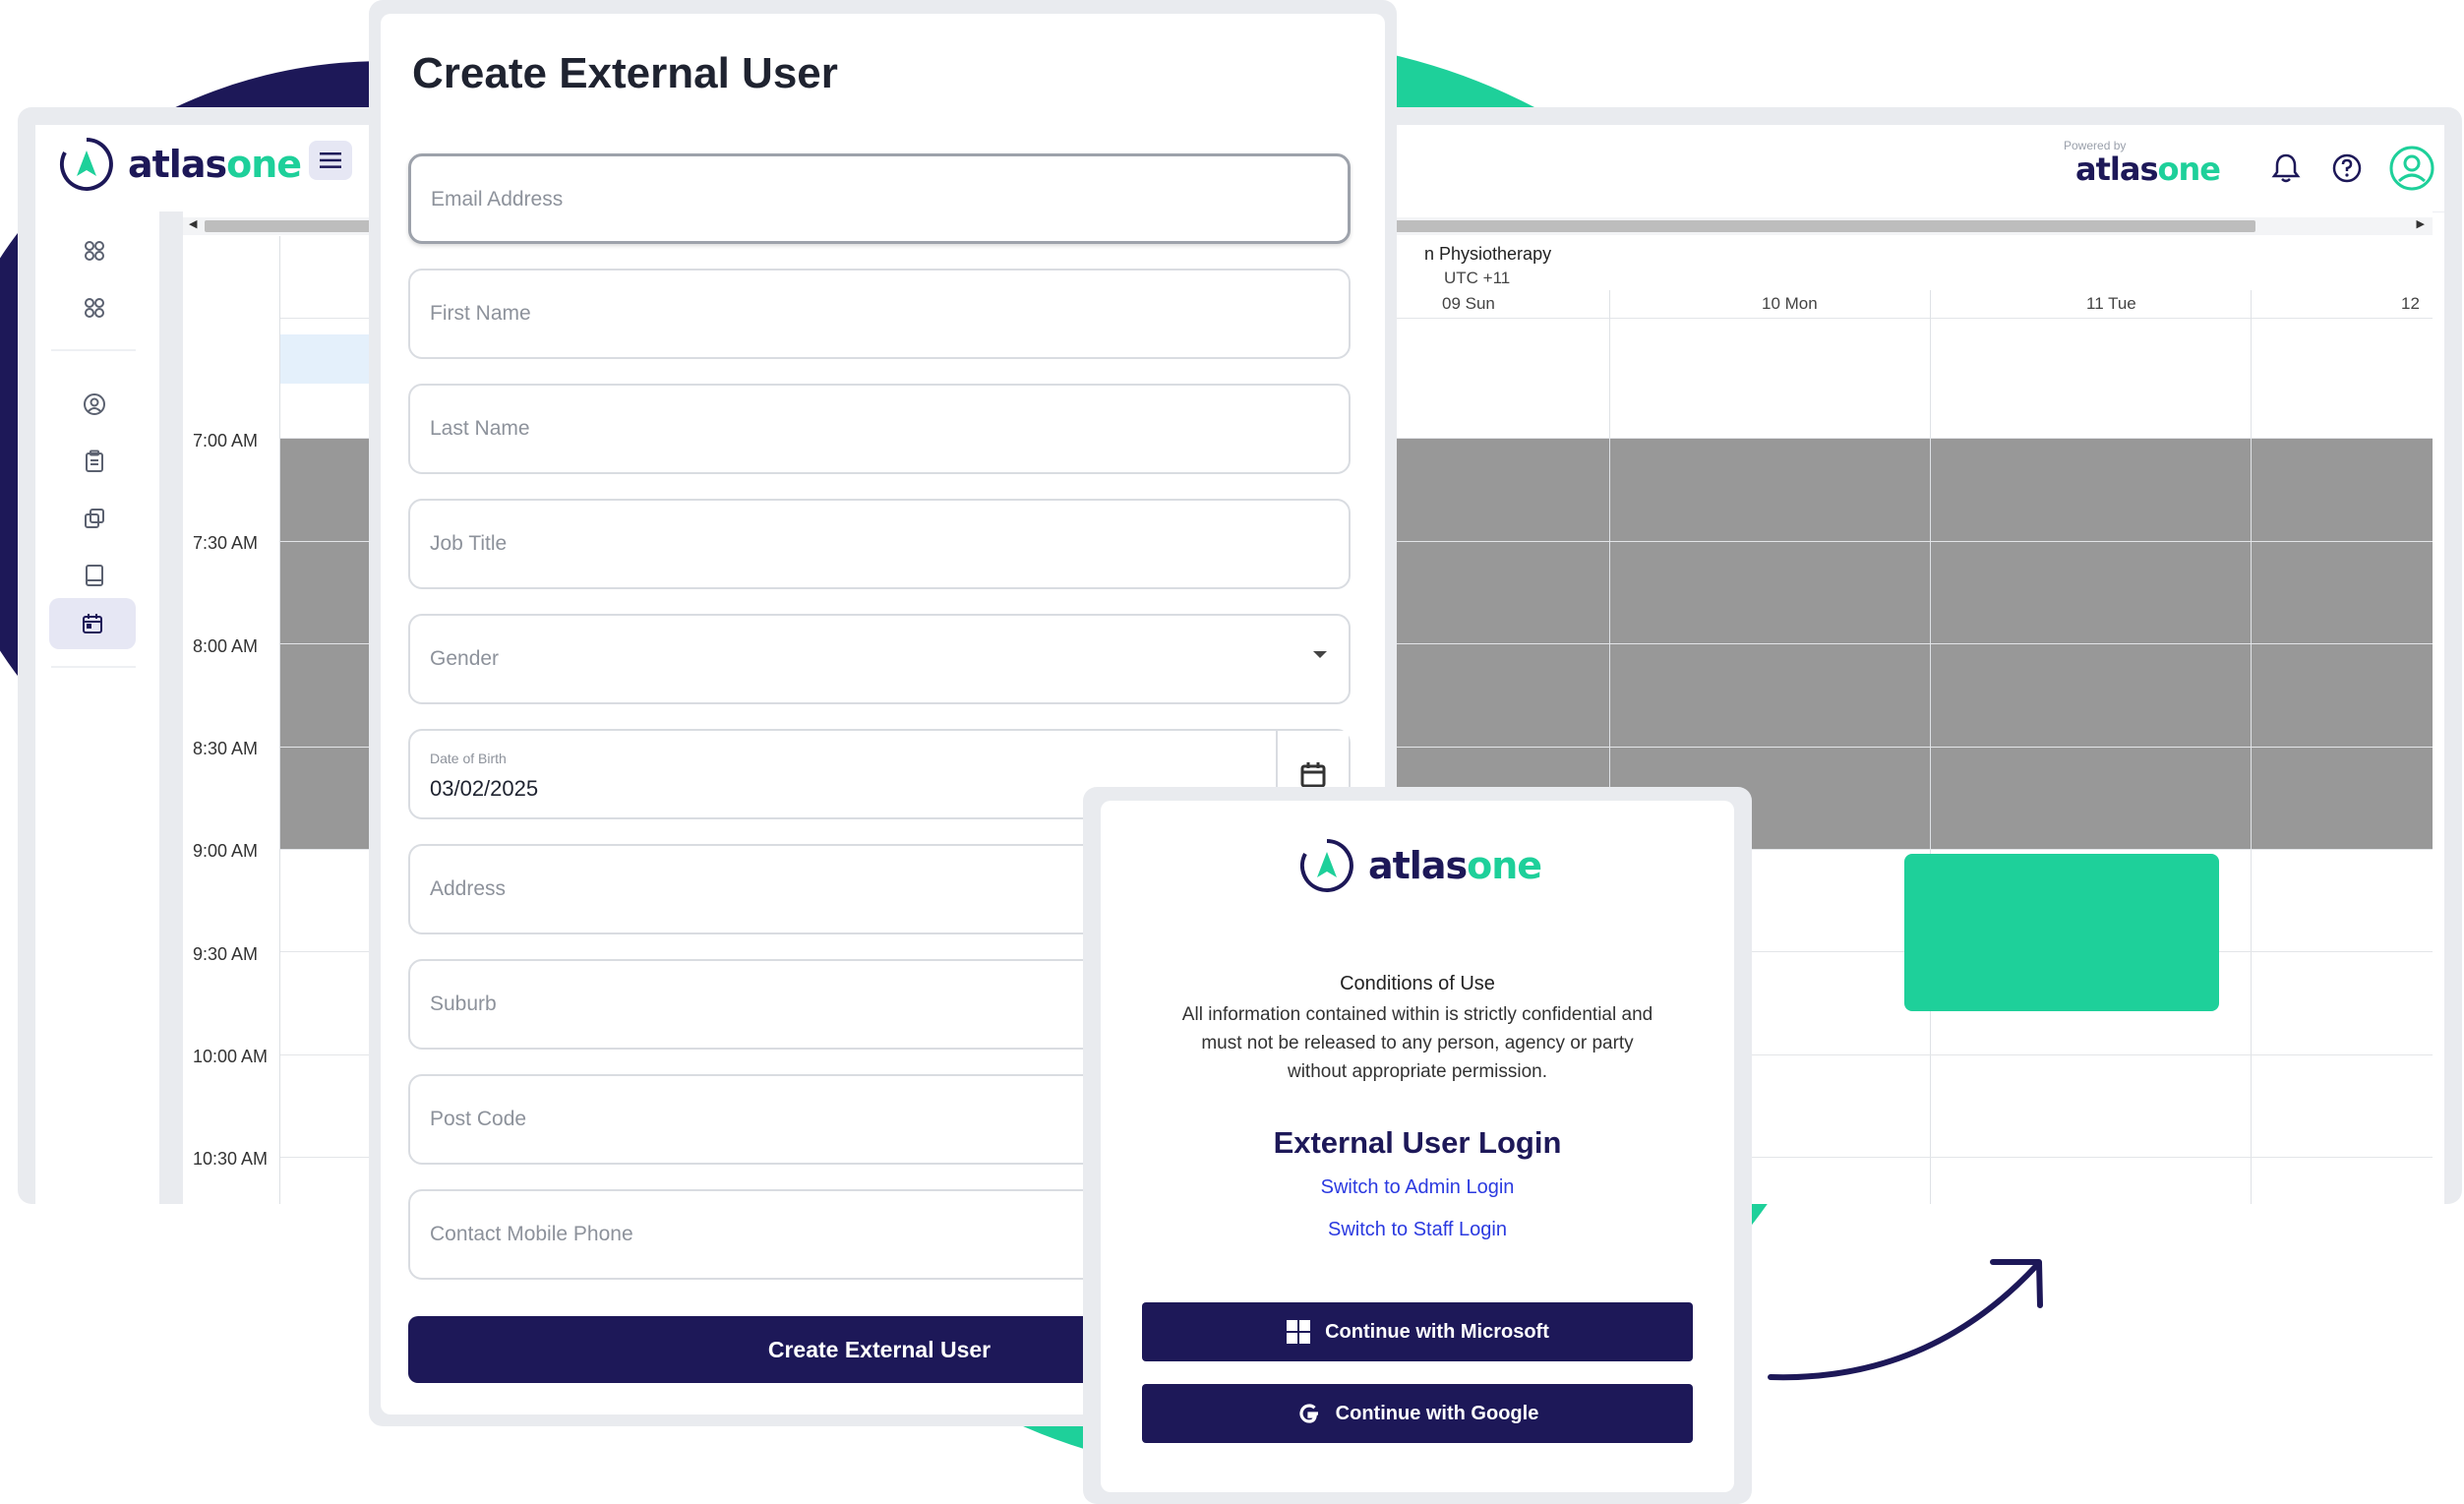  I want to click on user-circle-icon, so click(94, 404).